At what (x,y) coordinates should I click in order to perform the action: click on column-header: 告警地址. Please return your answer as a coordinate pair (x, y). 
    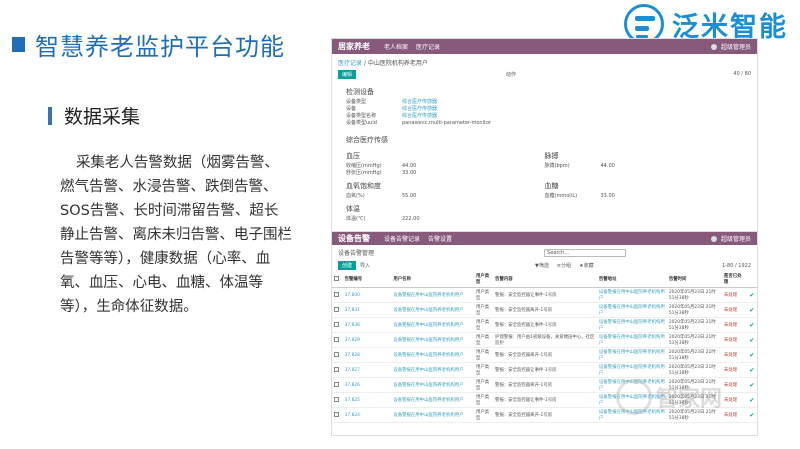
    Looking at the image, I should click on (631, 279).